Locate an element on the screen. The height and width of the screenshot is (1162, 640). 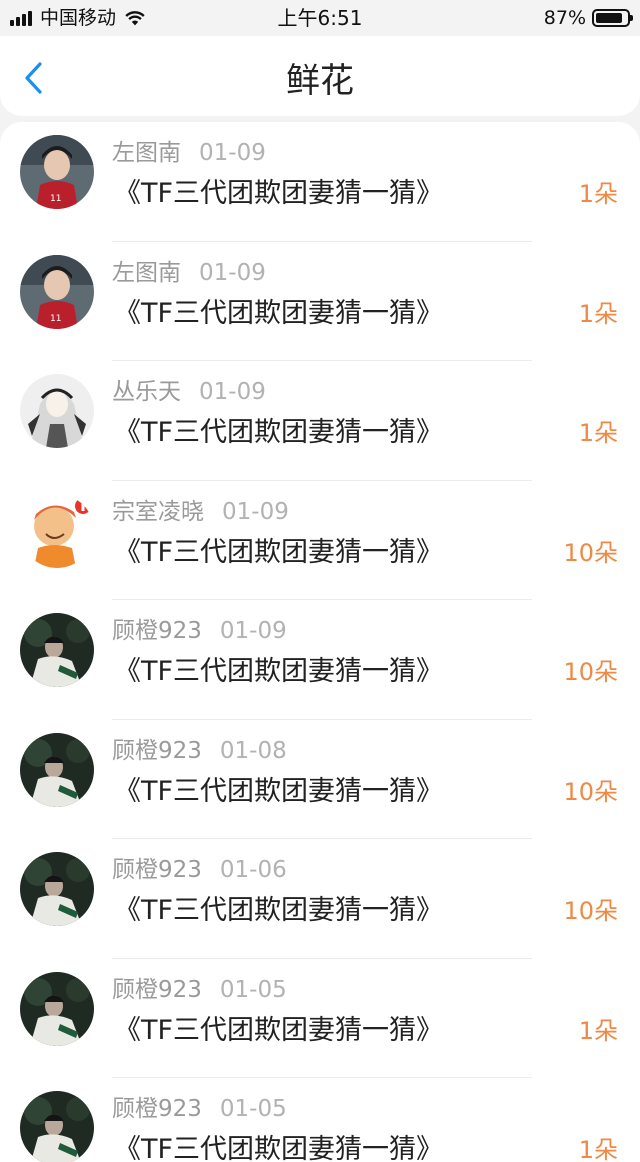
nav-bar: 鲜花 is located at coordinates (320, 76).